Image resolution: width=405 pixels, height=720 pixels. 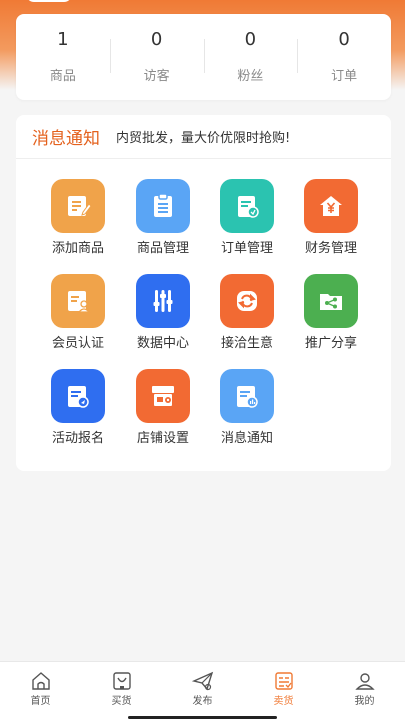 What do you see at coordinates (163, 206) in the screenshot?
I see `clipboard-icon` at bounding box center [163, 206].